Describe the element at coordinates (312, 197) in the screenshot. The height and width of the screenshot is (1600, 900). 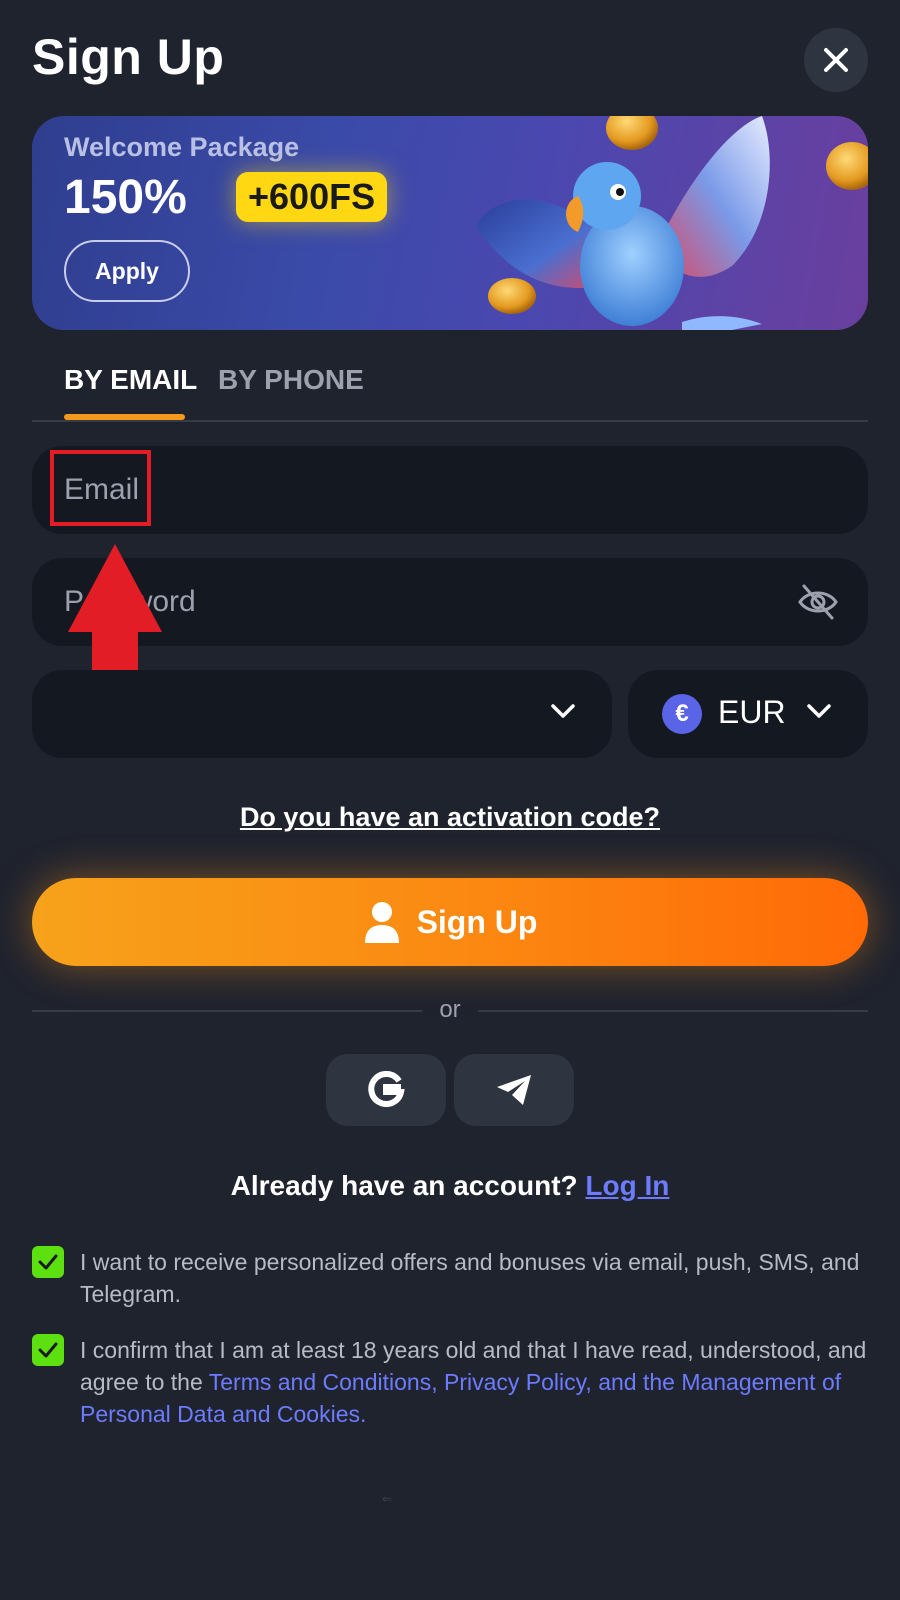
I see `free-spins-badge: +600FS` at that location.